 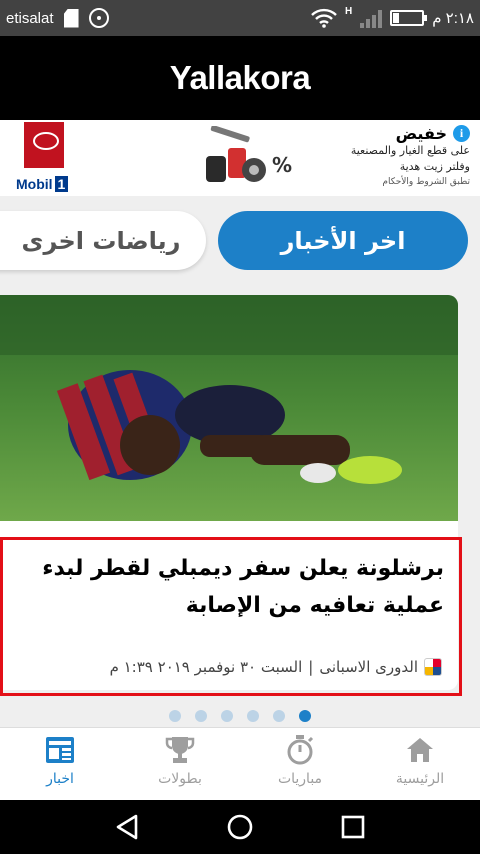 What do you see at coordinates (71, 18) in the screenshot?
I see `sd-card-icon` at bounding box center [71, 18].